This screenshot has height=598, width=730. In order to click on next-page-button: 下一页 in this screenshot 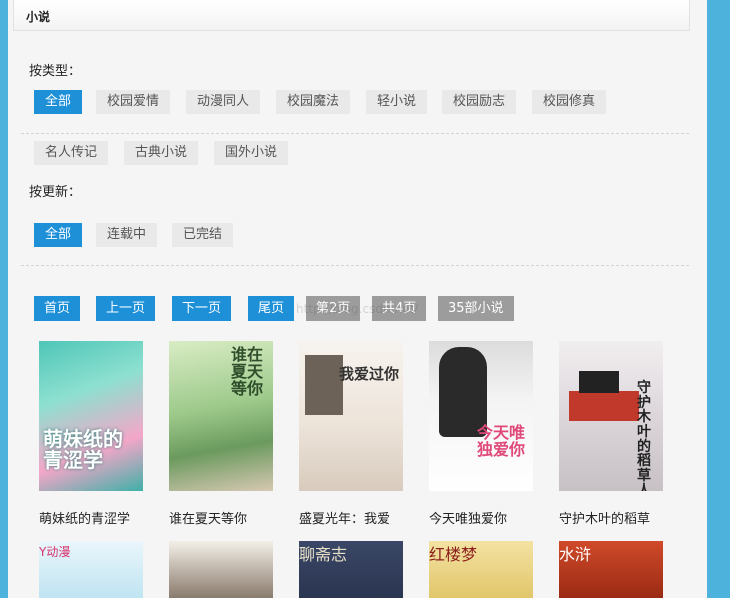, I will do `click(202, 308)`.